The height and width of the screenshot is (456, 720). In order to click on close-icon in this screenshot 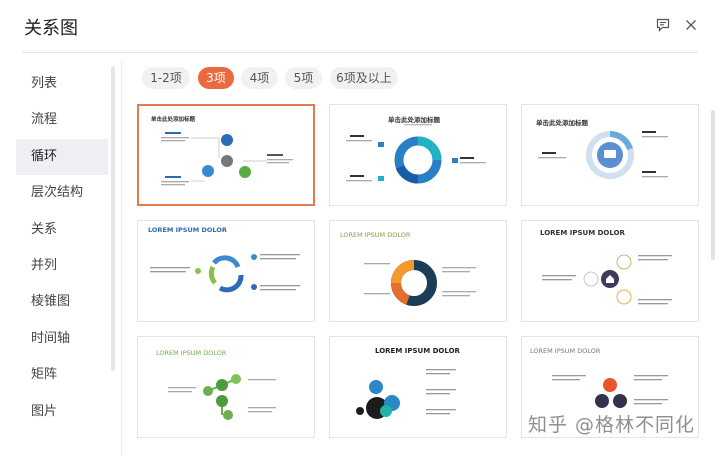, I will do `click(691, 25)`.